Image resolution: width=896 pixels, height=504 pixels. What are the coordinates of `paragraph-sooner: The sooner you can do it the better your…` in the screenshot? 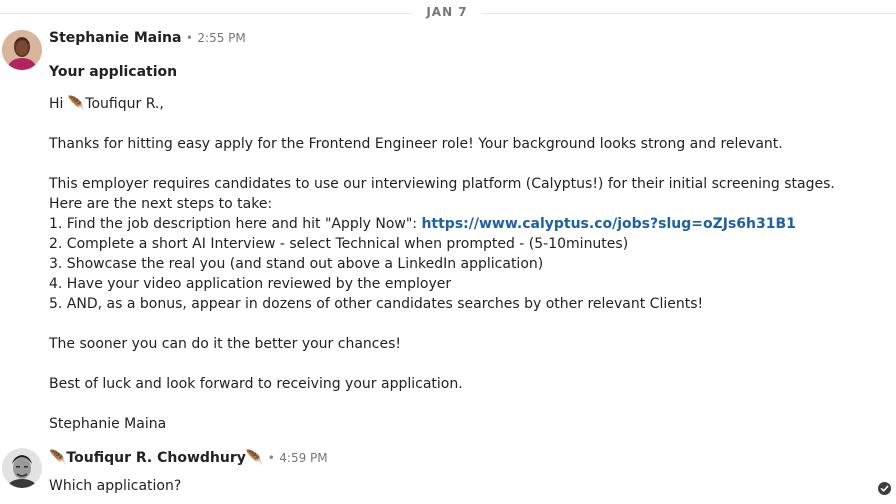 It's located at (225, 344).